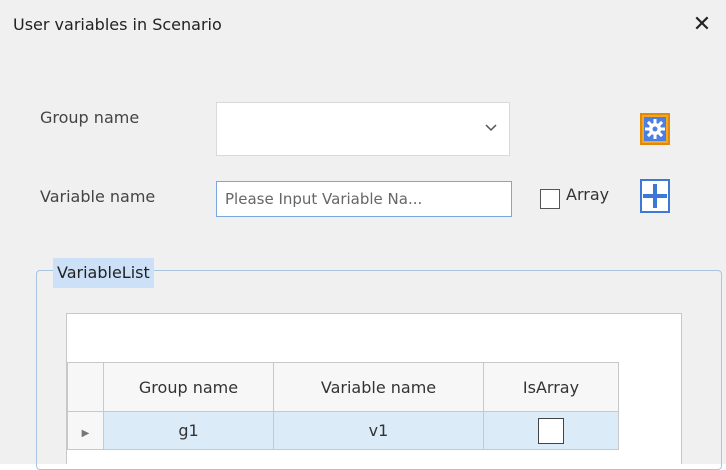 The height and width of the screenshot is (470, 726). What do you see at coordinates (363, 129) in the screenshot?
I see `group-name-combobox` at bounding box center [363, 129].